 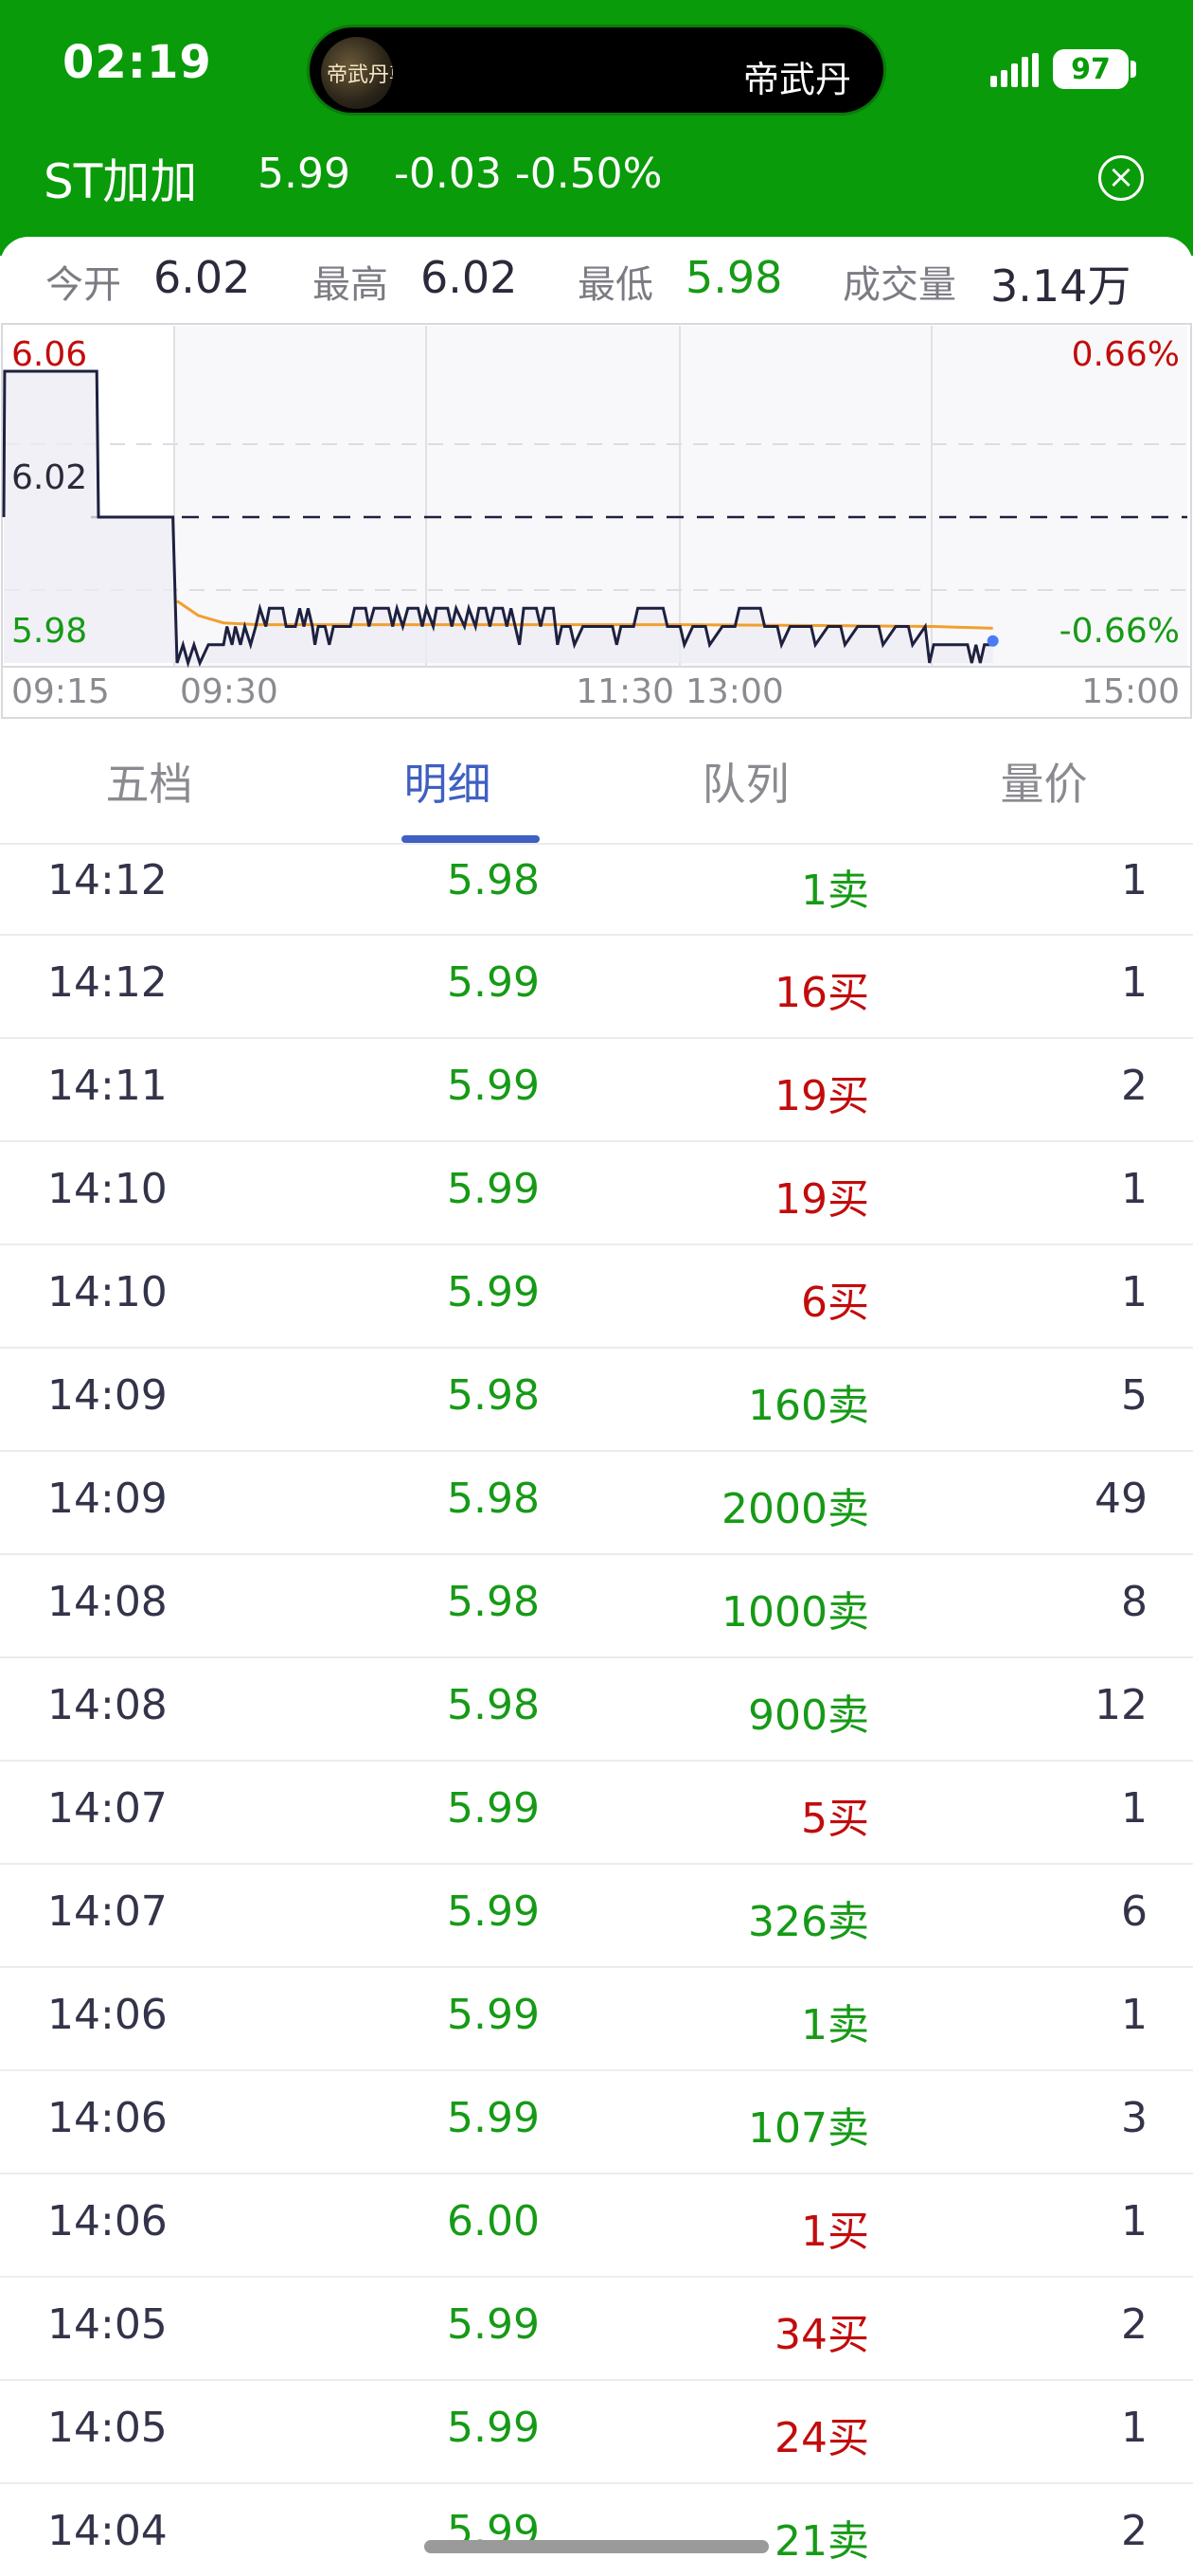 What do you see at coordinates (796, 79) in the screenshot?
I see `island-label: 帝武丹` at bounding box center [796, 79].